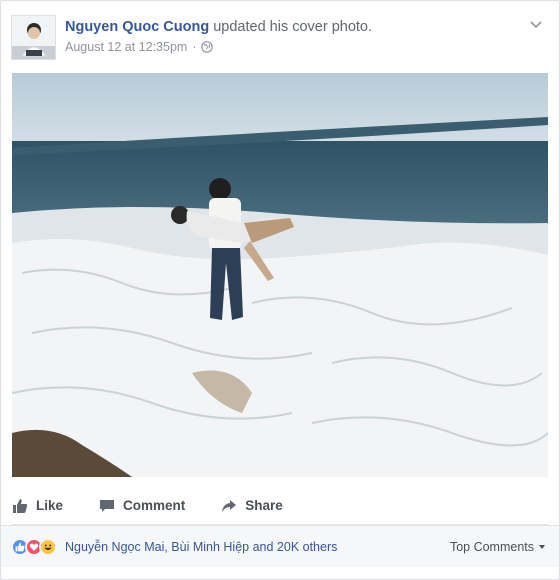 Image resolution: width=560 pixels, height=580 pixels. I want to click on post-meta: August 12 at 12:35pm ·, so click(139, 47).